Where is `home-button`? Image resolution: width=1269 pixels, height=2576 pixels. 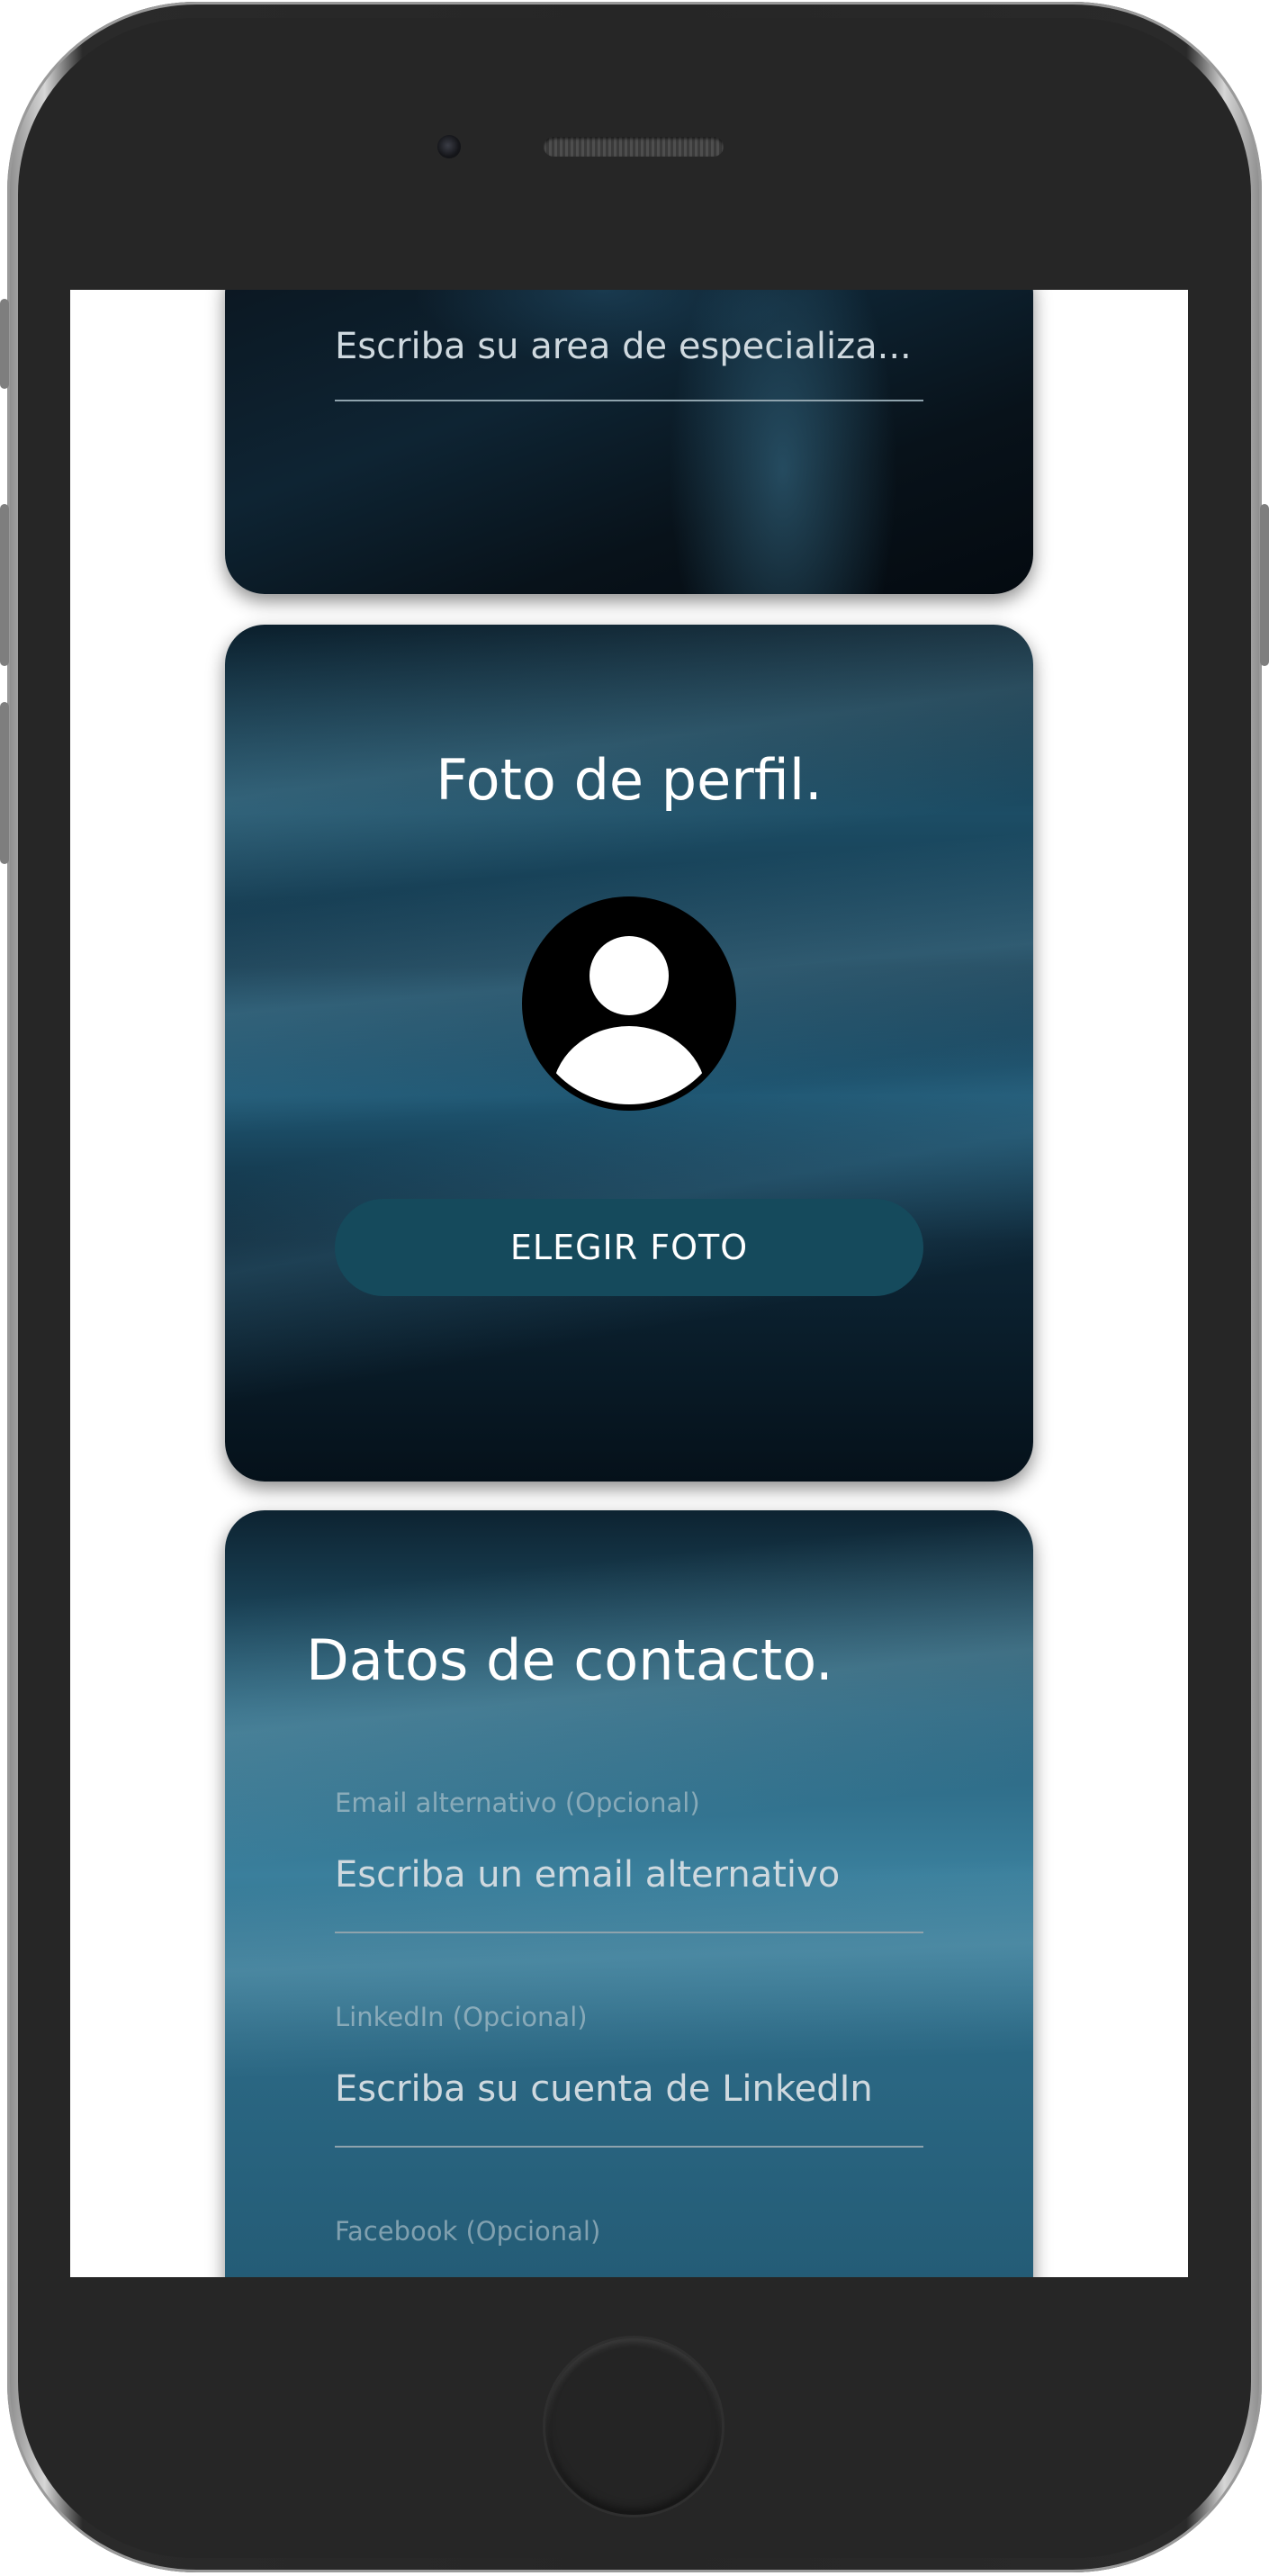 home-button is located at coordinates (633, 2426).